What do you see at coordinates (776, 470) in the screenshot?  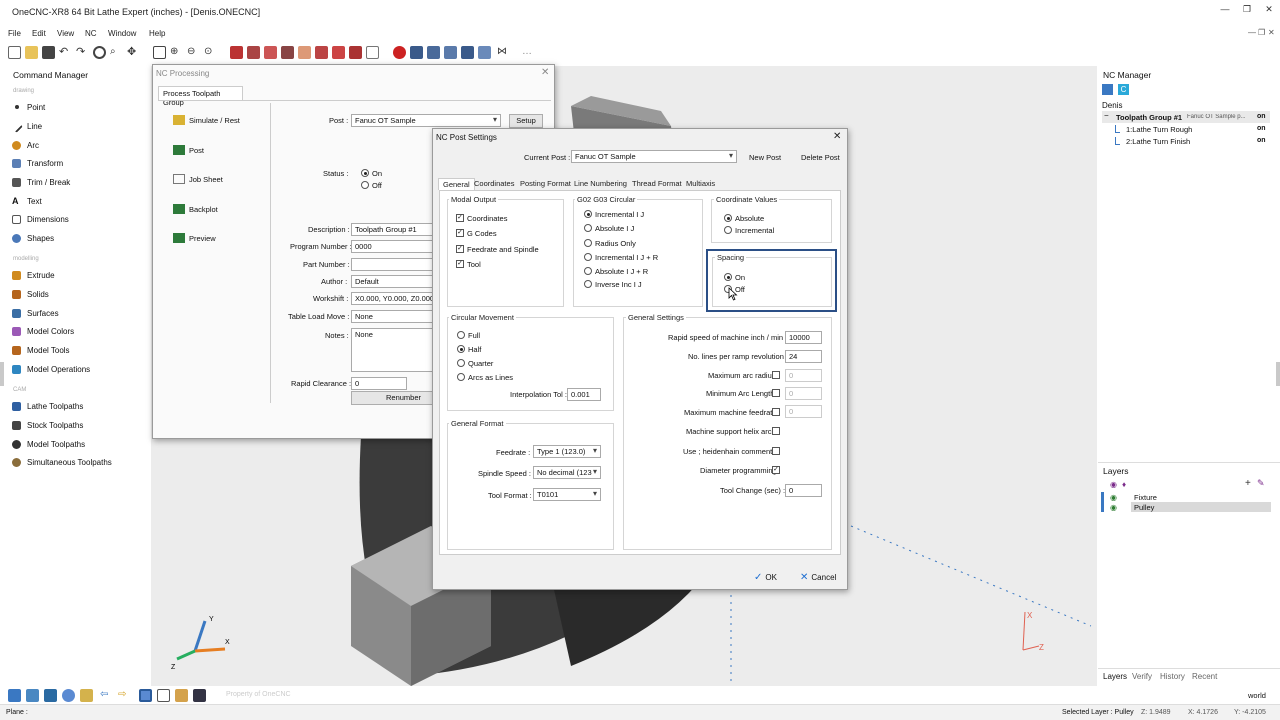 I see `diameter-programming-checkbox: ✓` at bounding box center [776, 470].